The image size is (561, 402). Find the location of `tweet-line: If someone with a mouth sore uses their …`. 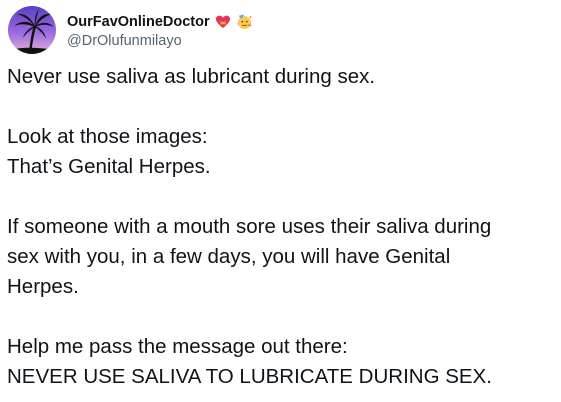

tweet-line: If someone with a mouth sore uses their … is located at coordinates (249, 226).